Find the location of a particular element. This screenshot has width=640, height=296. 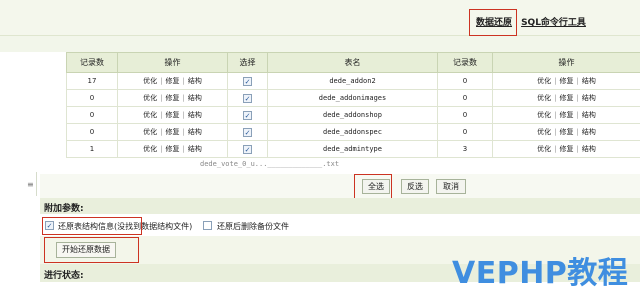

header-ops-left: 操作 is located at coordinates (172, 62).